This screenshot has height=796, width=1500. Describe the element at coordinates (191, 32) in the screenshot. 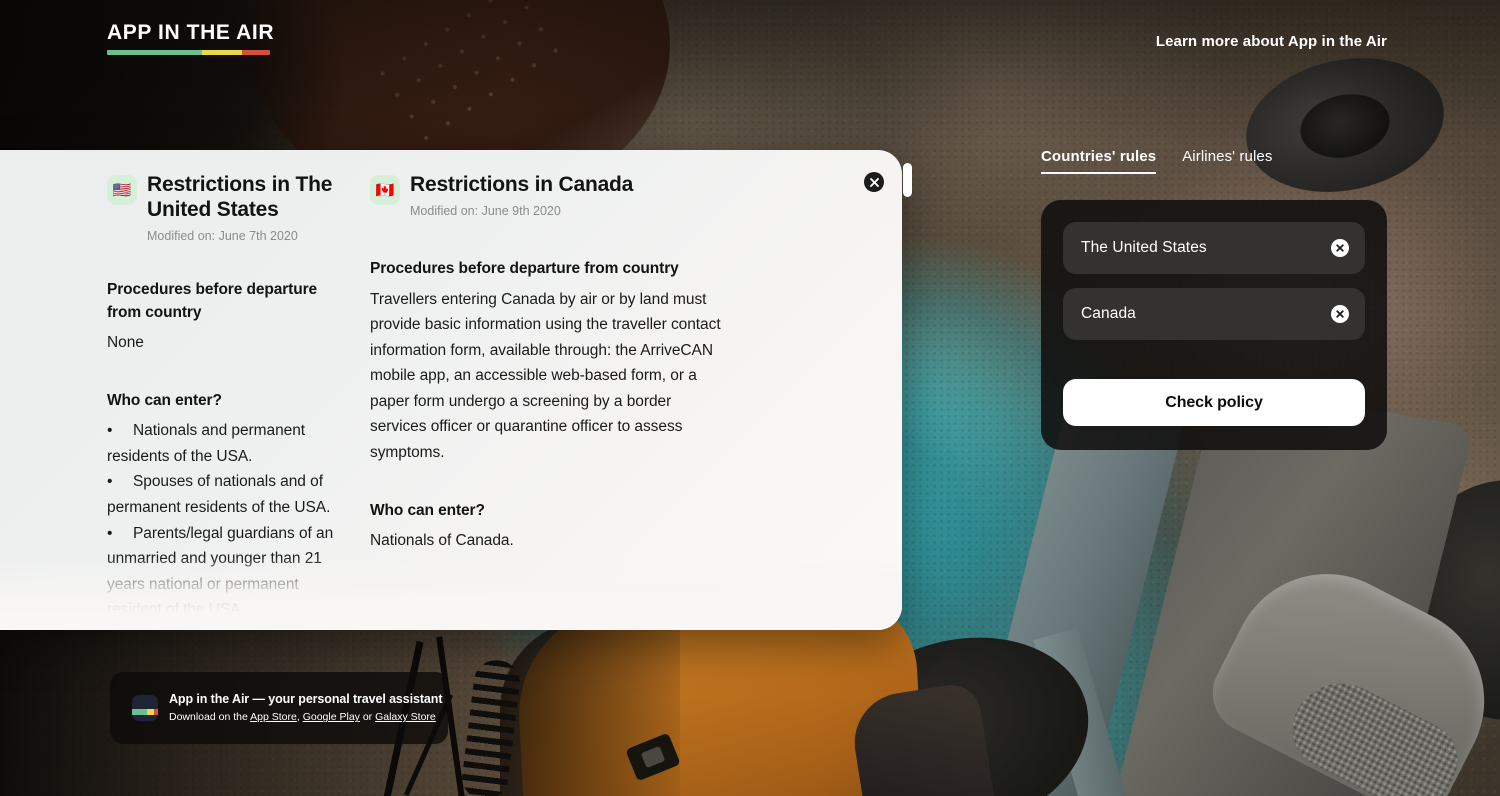

I see `logo-text: APP IN THE AIR` at that location.